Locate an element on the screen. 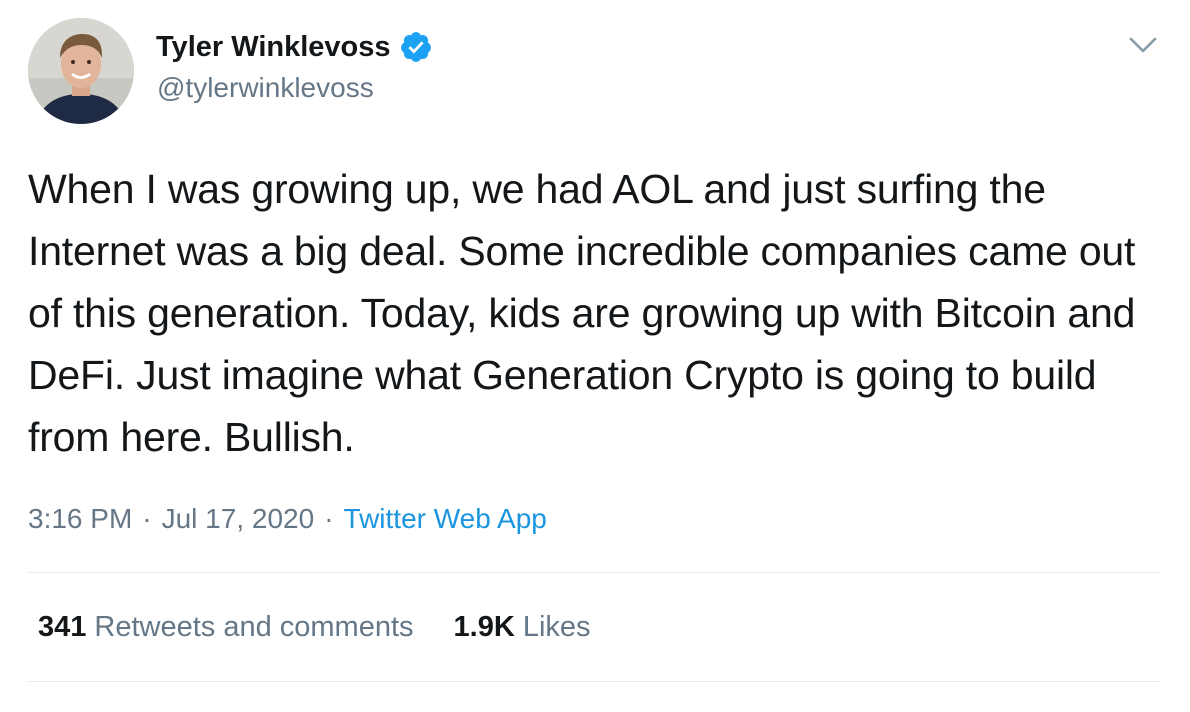 Image resolution: width=1190 pixels, height=712 pixels. tweet-source-link: Twitter Web App is located at coordinates (445, 519).